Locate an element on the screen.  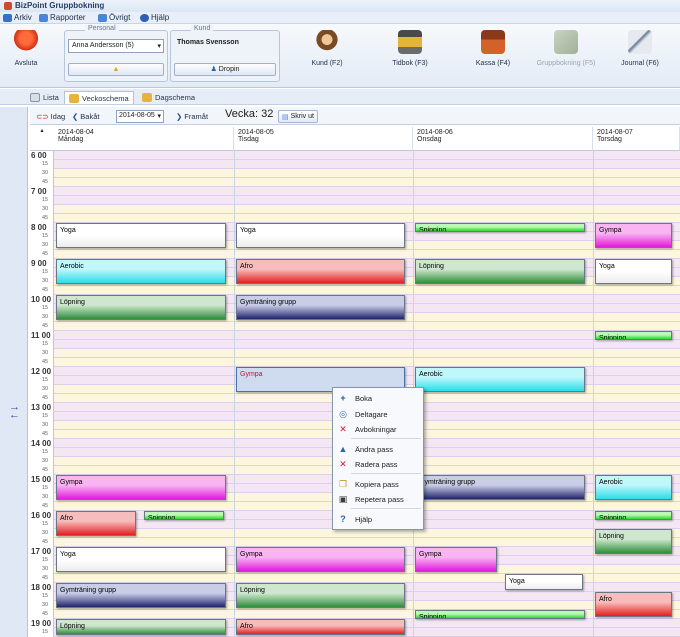
gruppbokning-button: Gruppbokning (F5) is located at coordinates (566, 57).